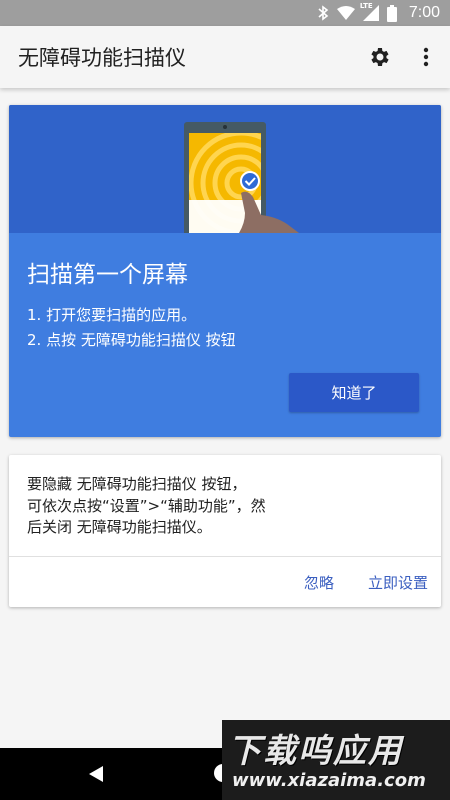 Image resolution: width=450 pixels, height=800 pixels. I want to click on step-item: 2. 点按 无障碍功能扫描仪 按钮, so click(131, 340).